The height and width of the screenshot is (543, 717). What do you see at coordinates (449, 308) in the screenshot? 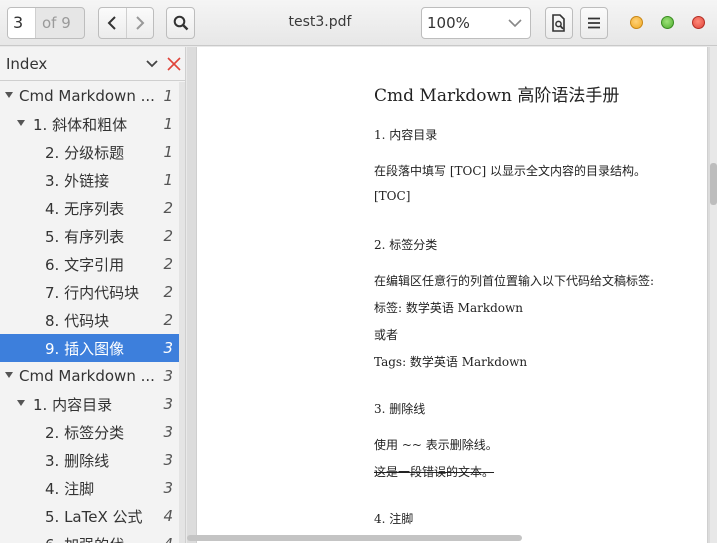
I see `paragraph: 标签: 数学英语 Markdown` at bounding box center [449, 308].